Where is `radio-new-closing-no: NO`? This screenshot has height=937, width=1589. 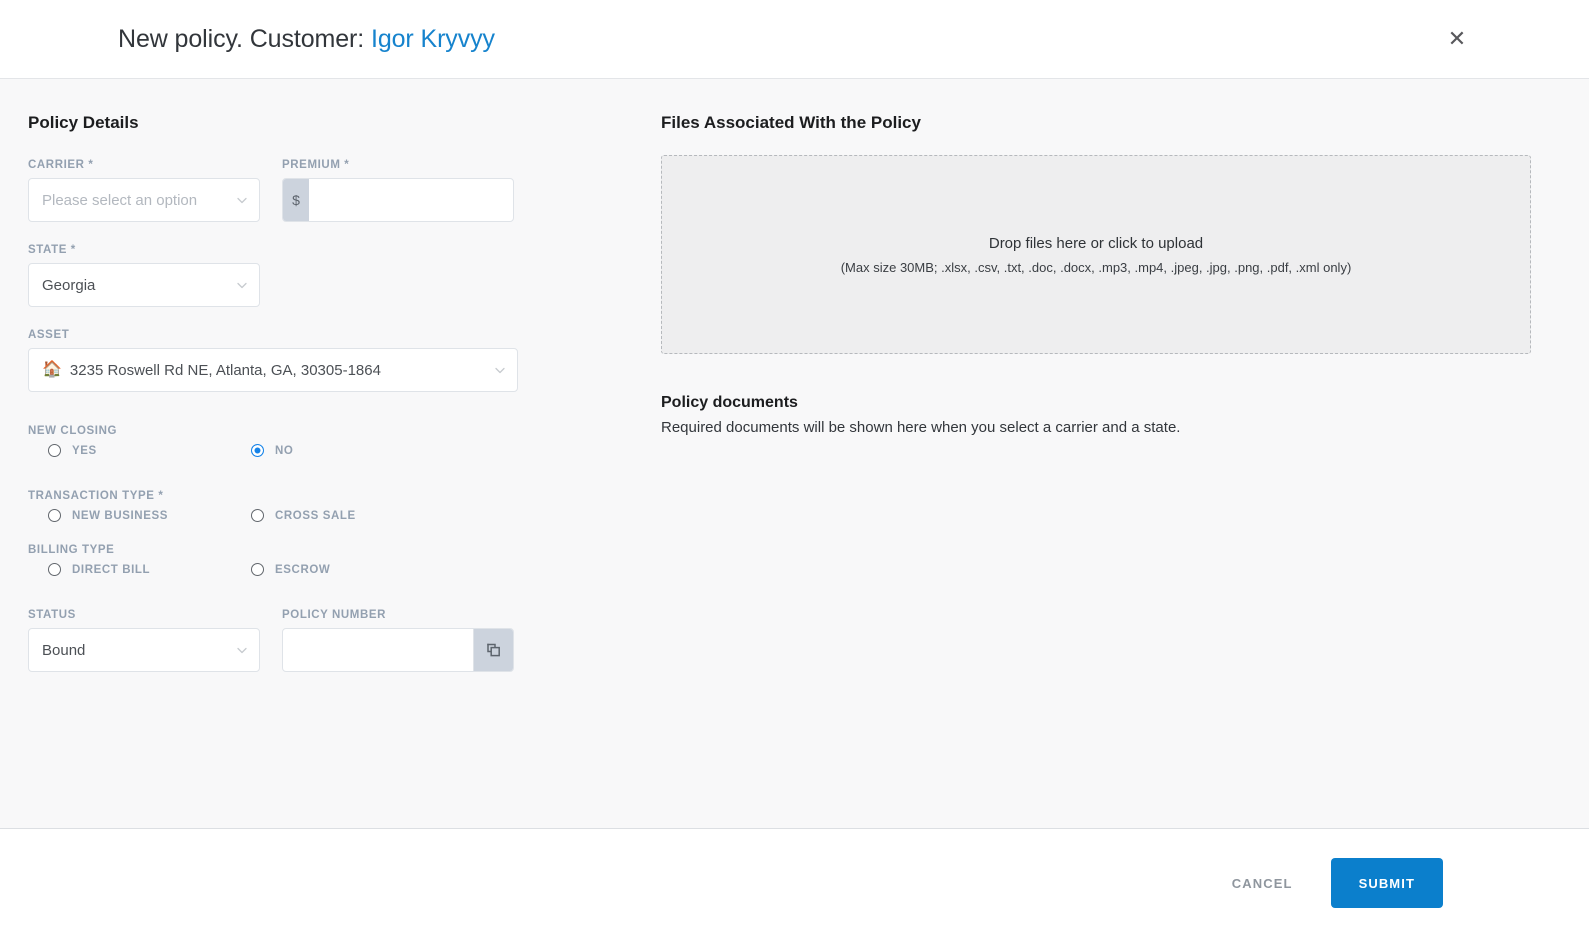
radio-new-closing-no: NO is located at coordinates (335, 450).